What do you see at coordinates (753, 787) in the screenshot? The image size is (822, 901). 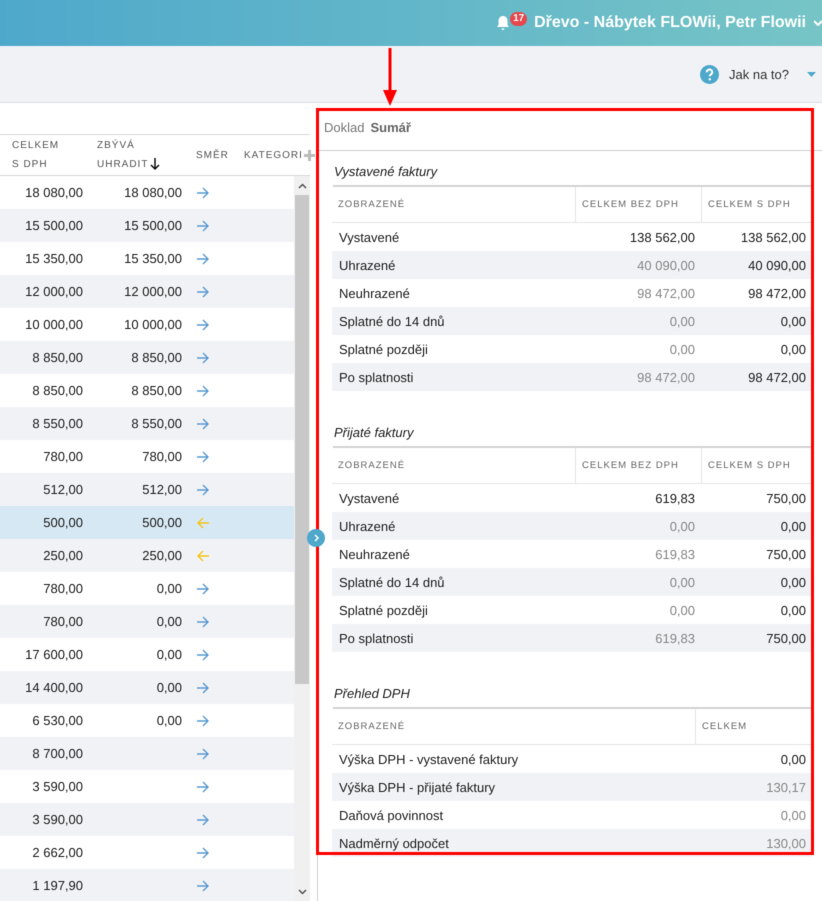 I see `table-cell: 130,17` at bounding box center [753, 787].